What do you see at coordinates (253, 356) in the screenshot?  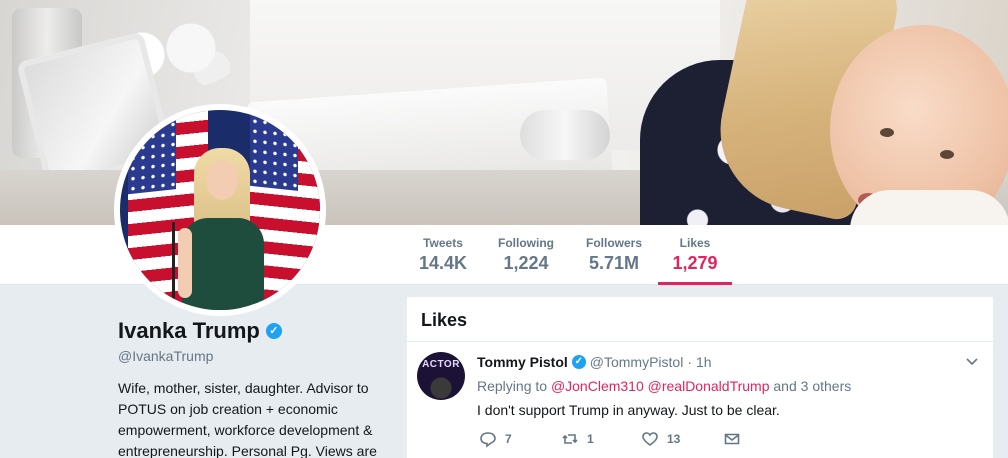 I see `profile-handle: @IvankaTrump` at bounding box center [253, 356].